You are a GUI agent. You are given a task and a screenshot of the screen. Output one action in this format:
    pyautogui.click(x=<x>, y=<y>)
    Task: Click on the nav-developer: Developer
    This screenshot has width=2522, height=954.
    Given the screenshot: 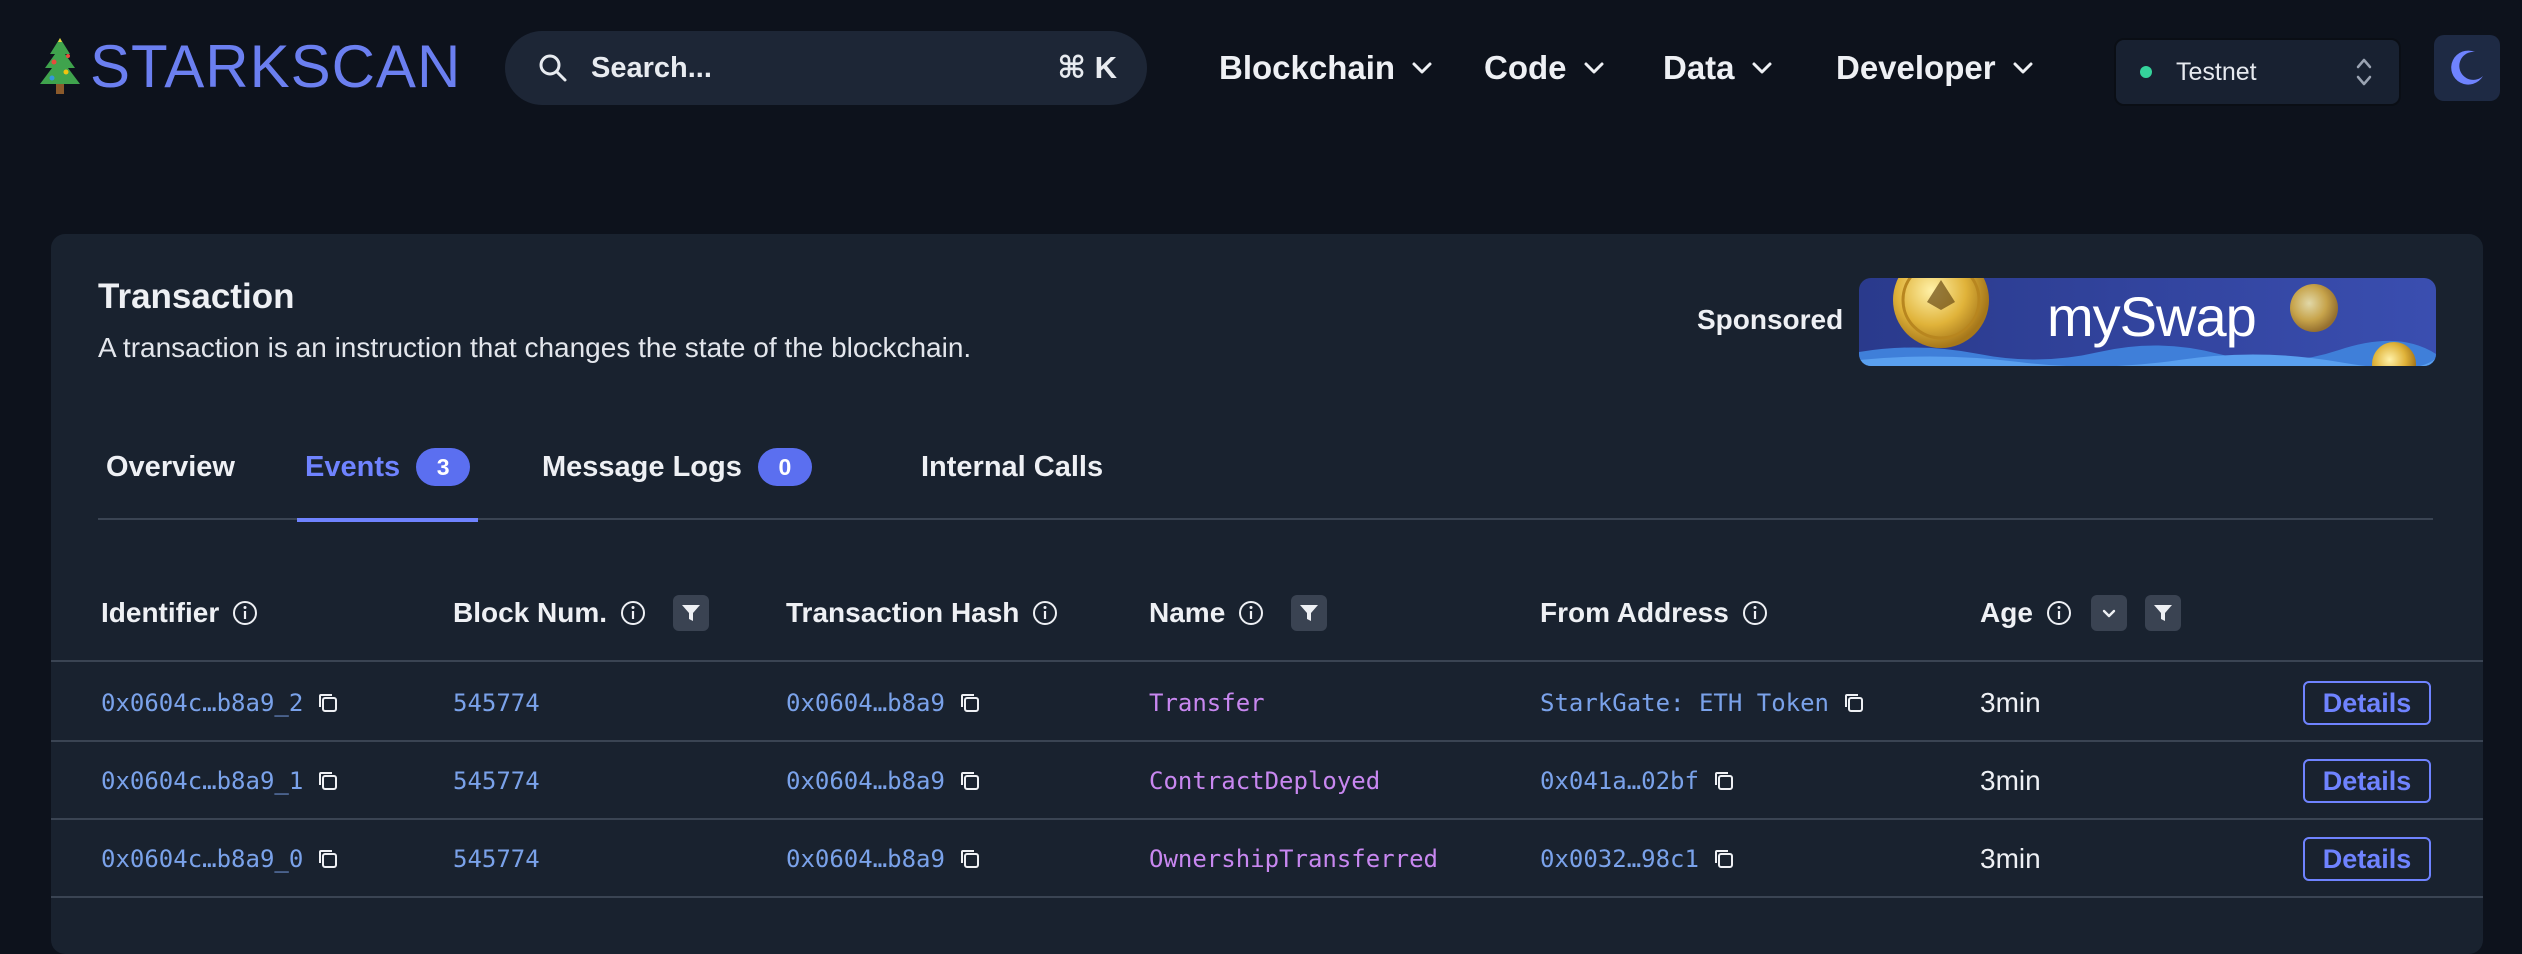 What is the action you would take?
    pyautogui.click(x=1936, y=68)
    